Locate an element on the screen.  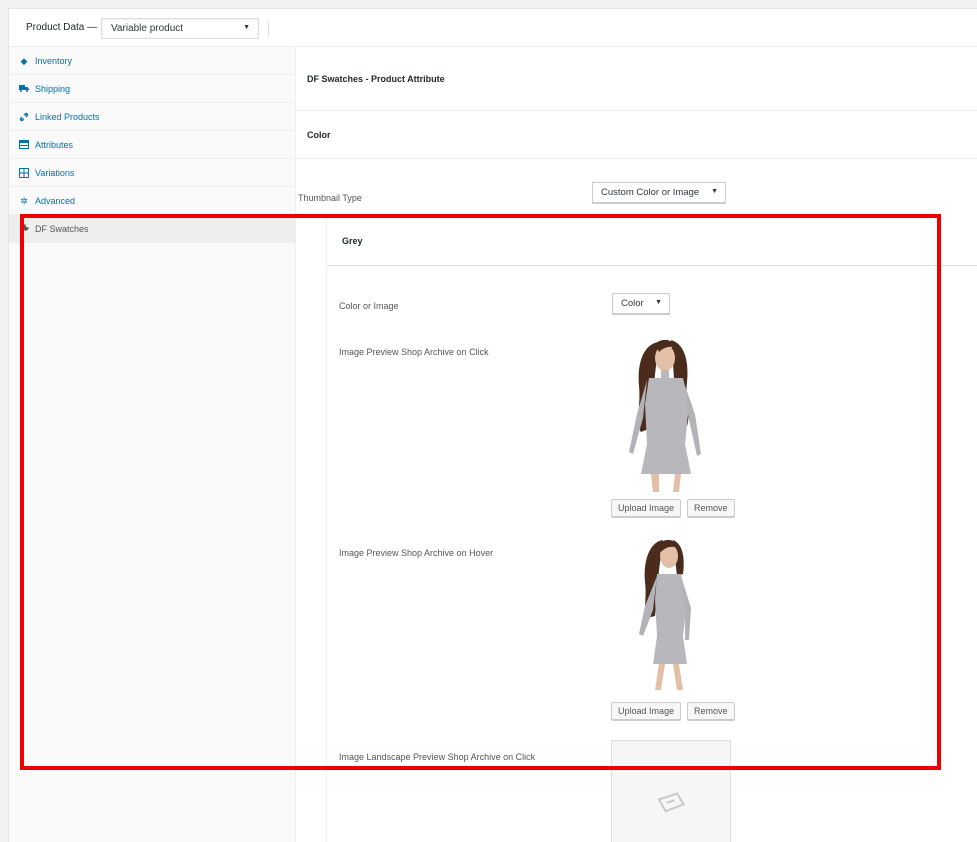
tab-label: DF Swatches is located at coordinates (62, 228).